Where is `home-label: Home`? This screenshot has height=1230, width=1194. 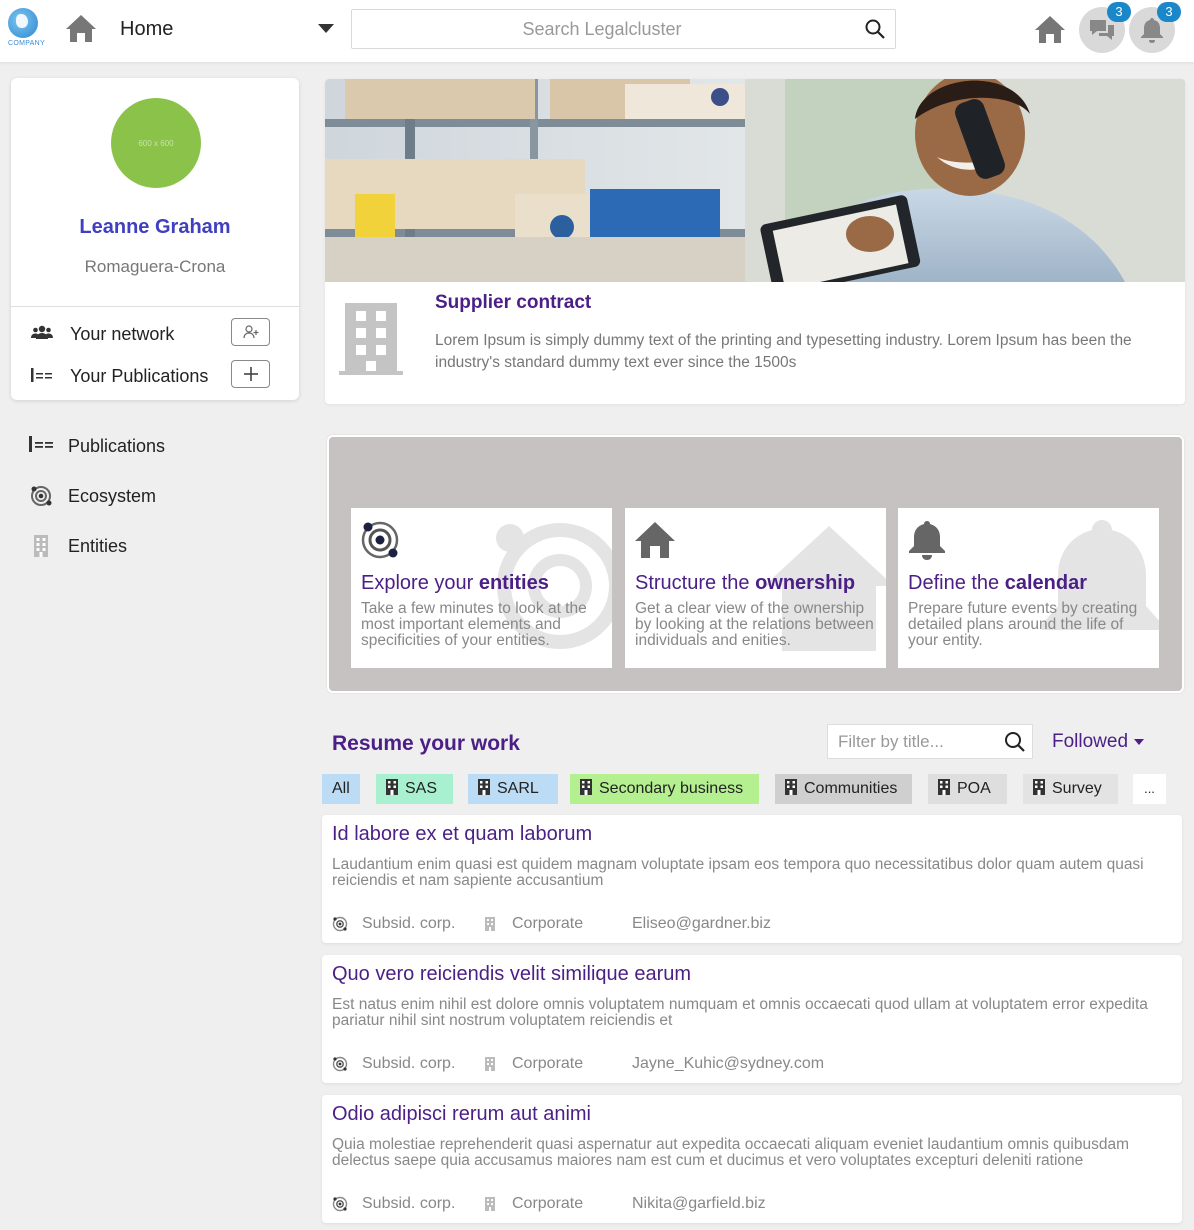 home-label: Home is located at coordinates (146, 29).